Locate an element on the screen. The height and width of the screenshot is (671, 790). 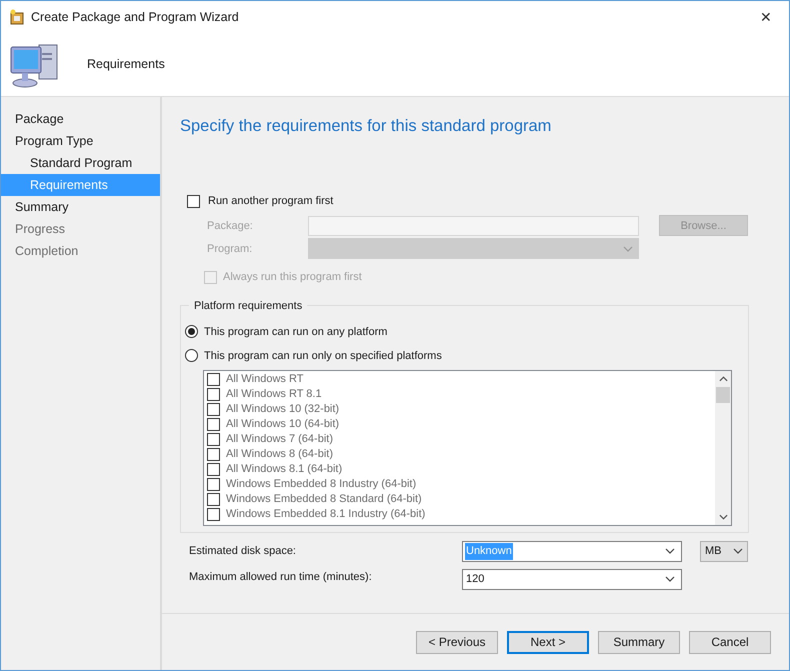
platform-label: All Windows 7 (64-bit) is located at coordinates (279, 439).